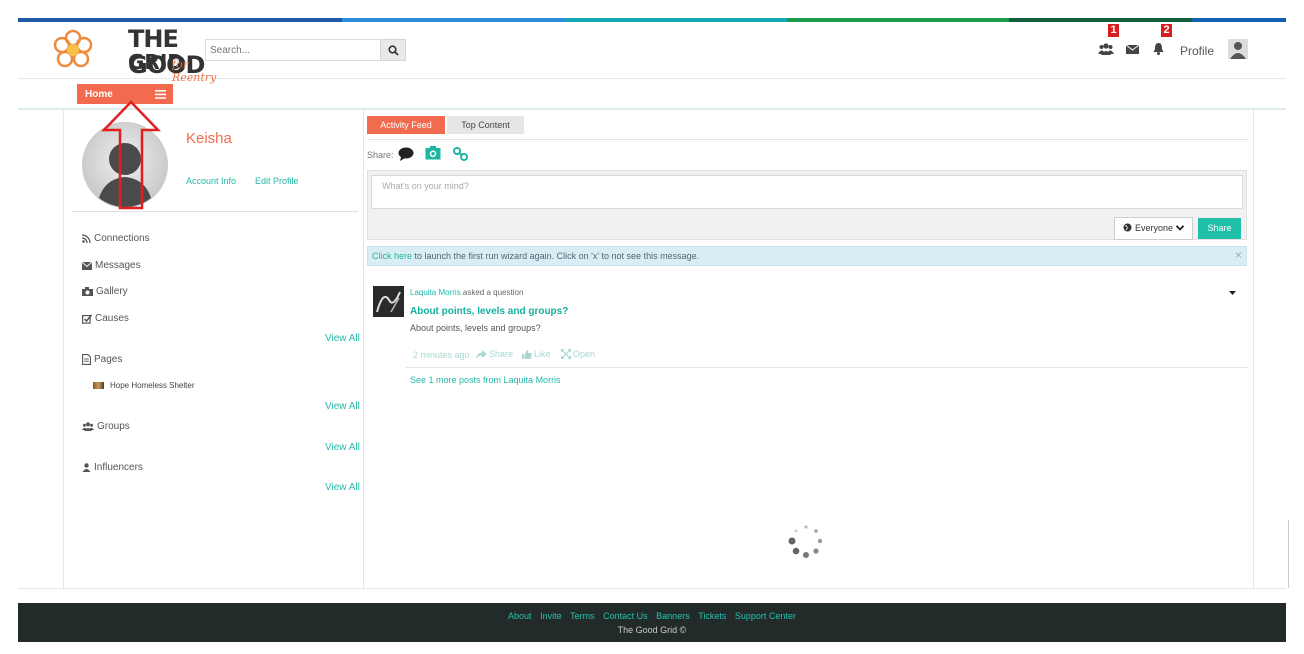 Image resolution: width=1304 pixels, height=654 pixels. I want to click on causes-view-all-link: View All, so click(342, 338).